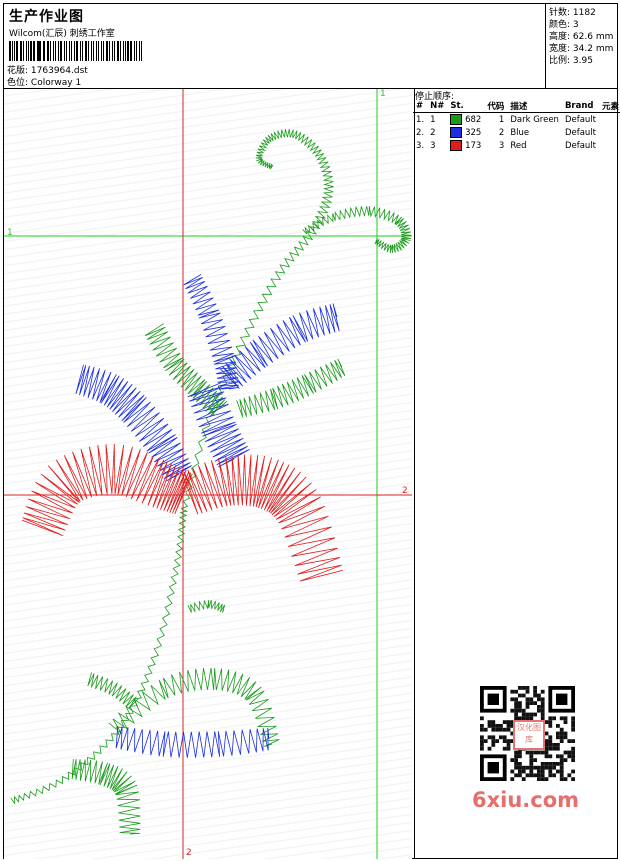  What do you see at coordinates (501, 145) in the screenshot?
I see `row-code: 3` at bounding box center [501, 145].